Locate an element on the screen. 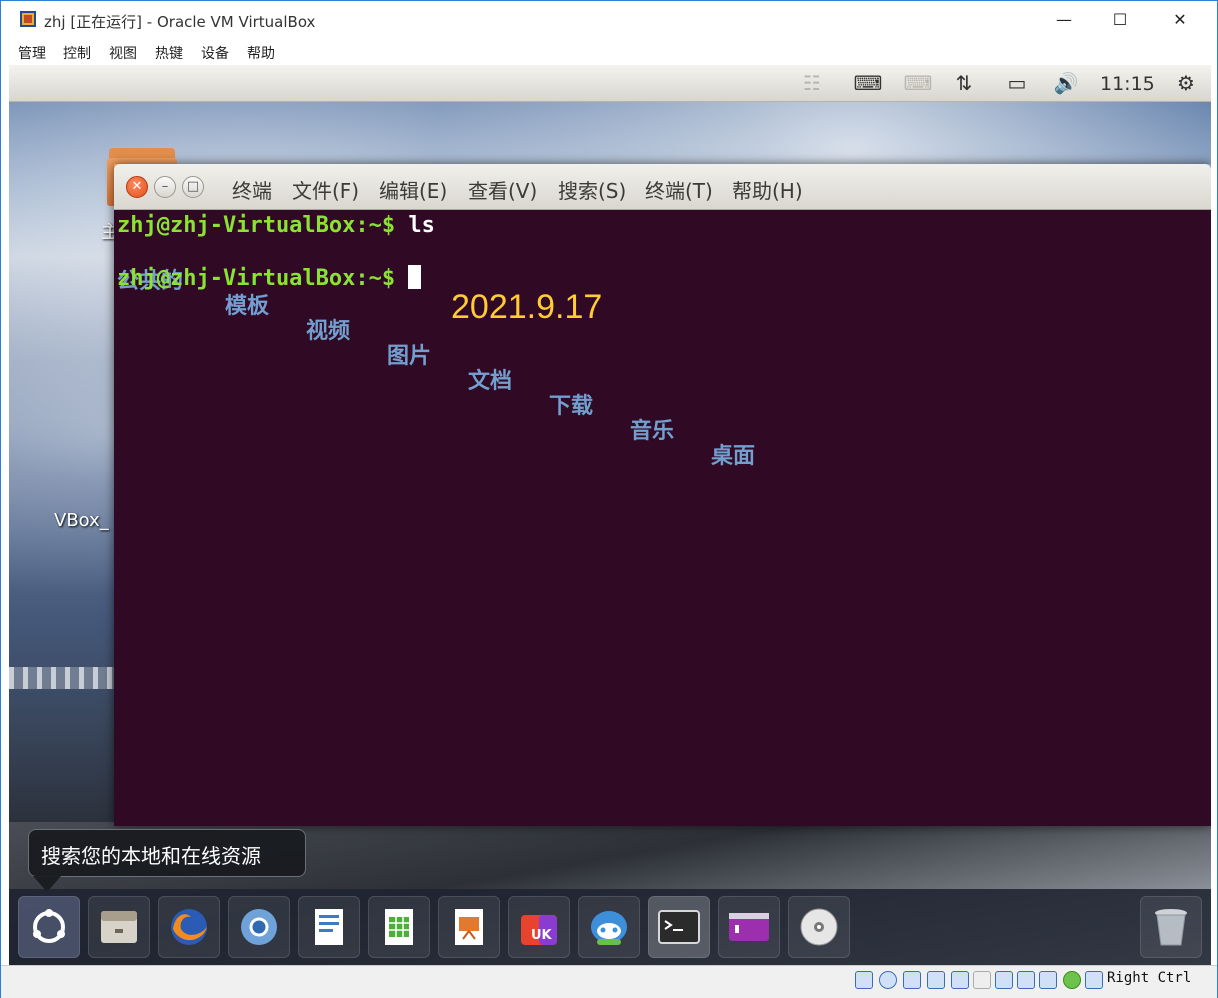 This screenshot has height=998, width=1218. menu-manage: 管理 is located at coordinates (32, 53).